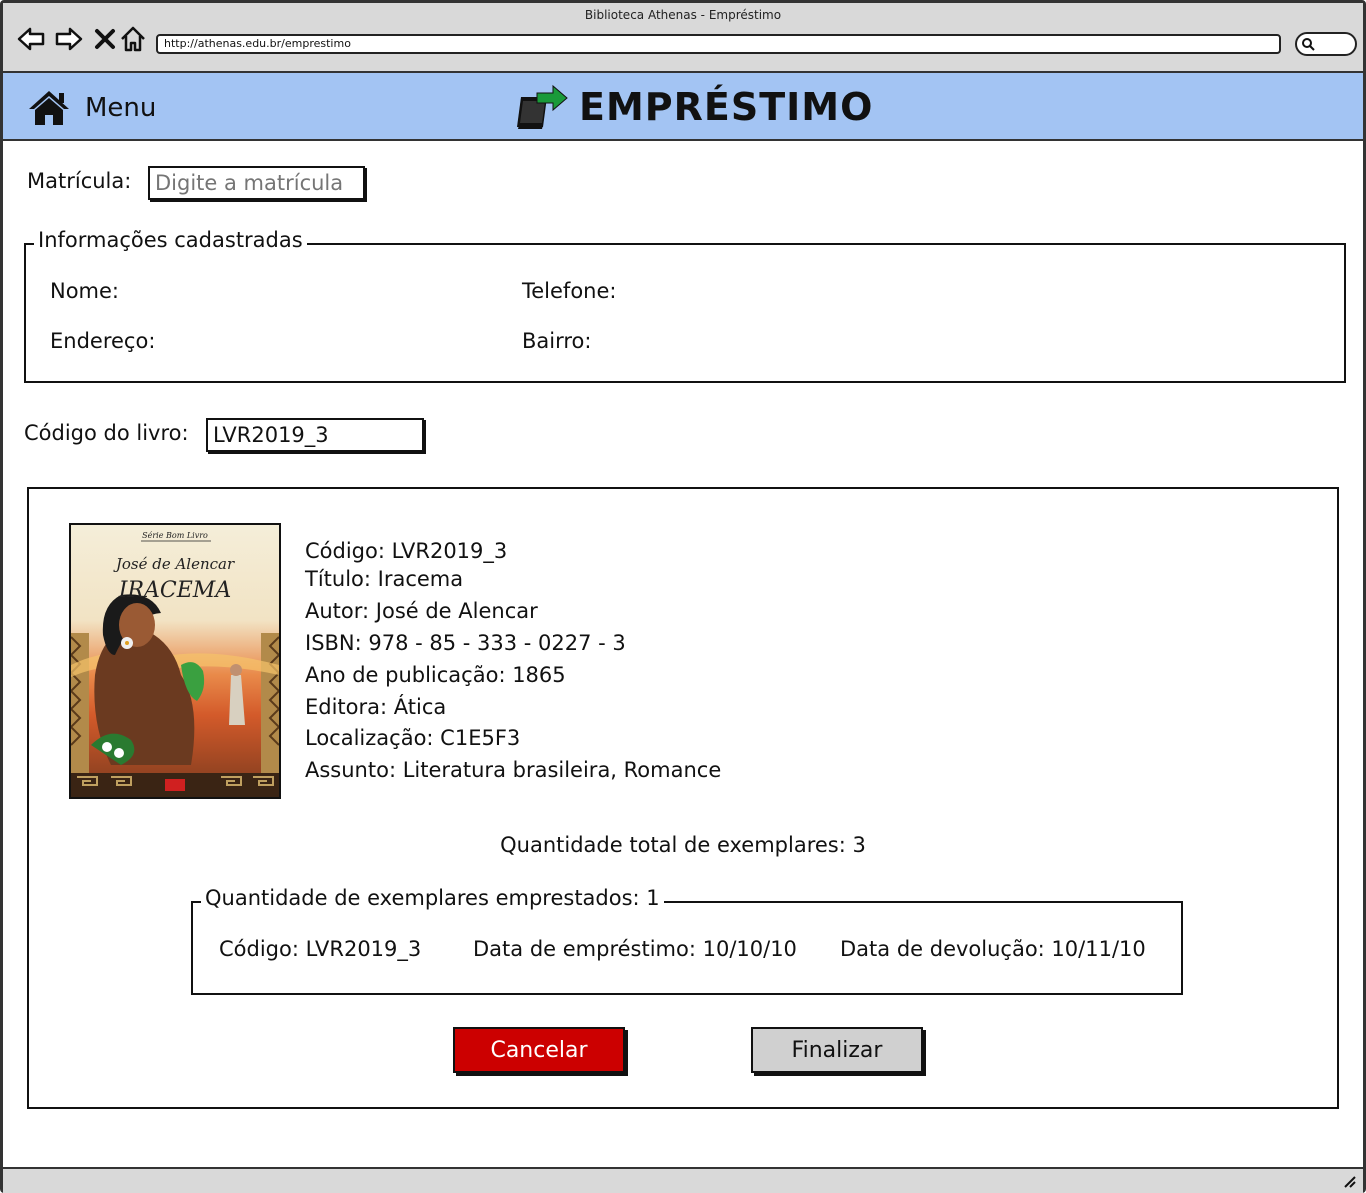 This screenshot has width=1366, height=1193. What do you see at coordinates (542, 106) in the screenshot?
I see `book-export-icon` at bounding box center [542, 106].